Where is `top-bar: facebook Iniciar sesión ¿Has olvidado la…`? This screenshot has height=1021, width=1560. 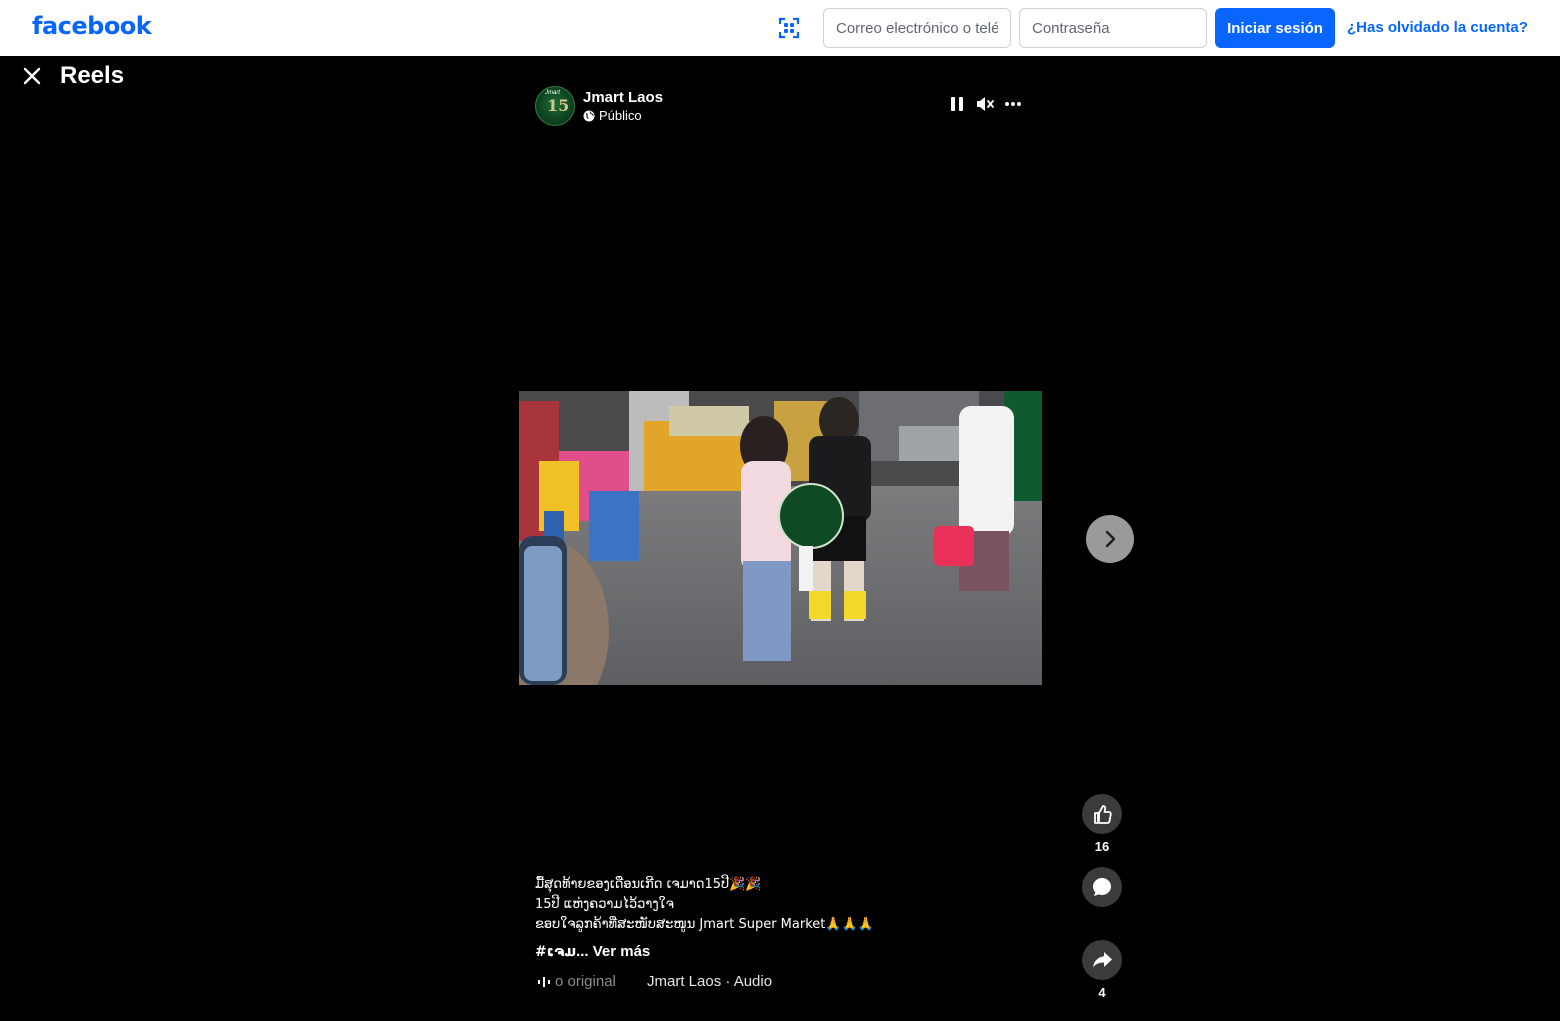
top-bar: facebook Iniciar sesión ¿Has olvidado la… is located at coordinates (780, 28).